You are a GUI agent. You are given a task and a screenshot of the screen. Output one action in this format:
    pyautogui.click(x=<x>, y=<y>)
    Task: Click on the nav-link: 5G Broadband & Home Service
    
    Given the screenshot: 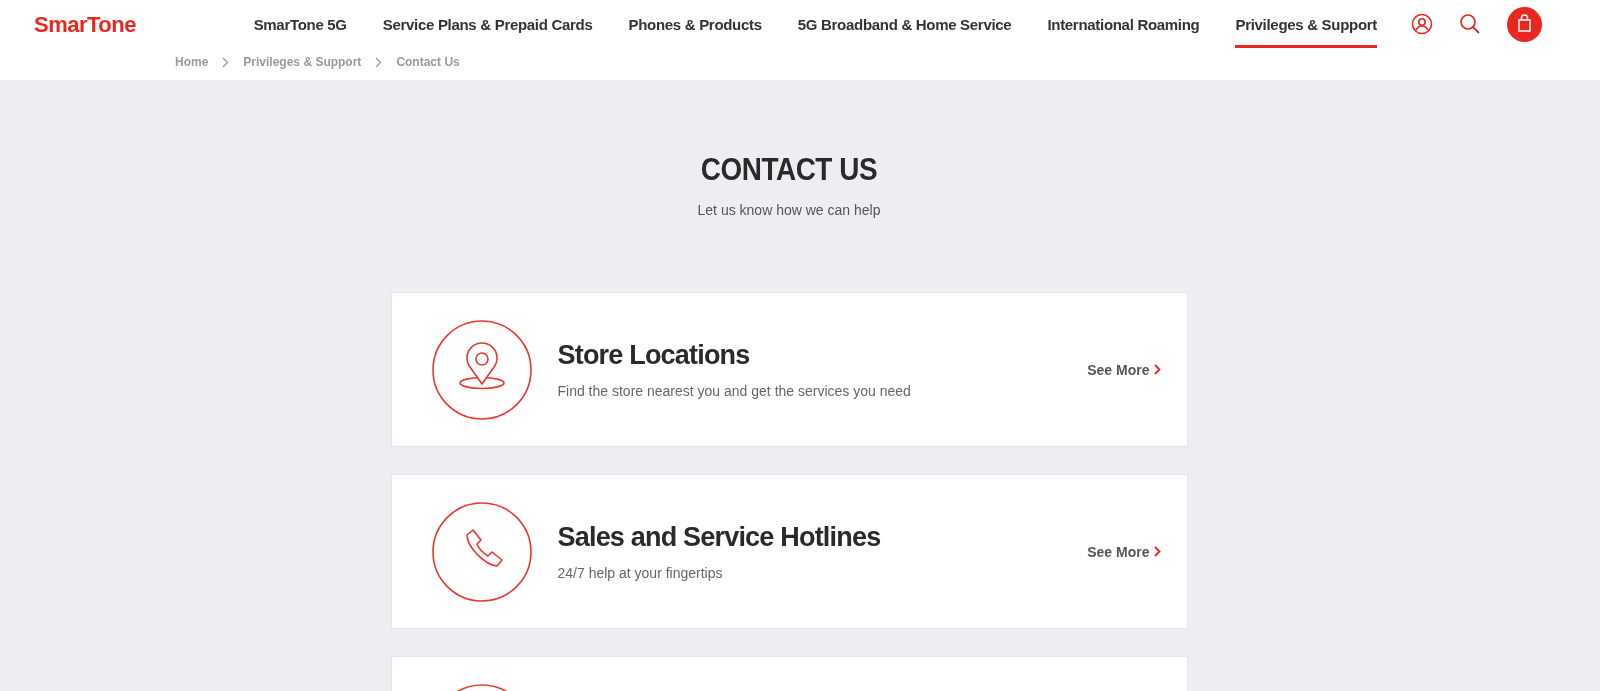 What is the action you would take?
    pyautogui.click(x=904, y=24)
    